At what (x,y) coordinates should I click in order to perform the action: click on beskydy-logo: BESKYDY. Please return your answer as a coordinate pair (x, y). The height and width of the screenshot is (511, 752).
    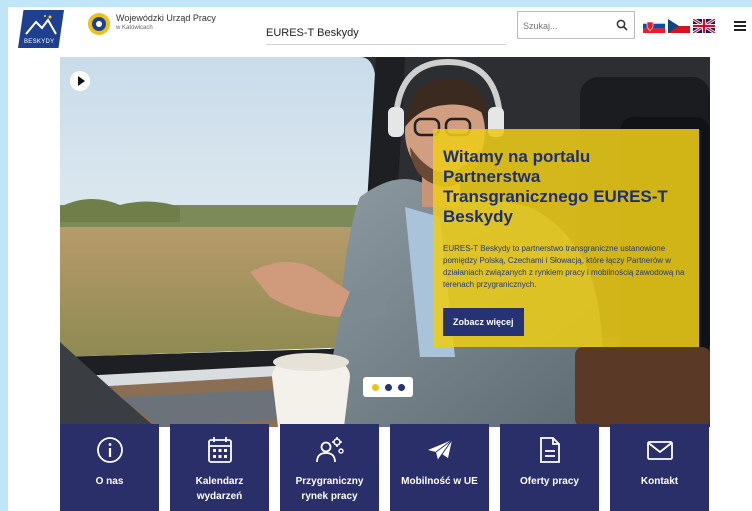
    Looking at the image, I should click on (41, 29).